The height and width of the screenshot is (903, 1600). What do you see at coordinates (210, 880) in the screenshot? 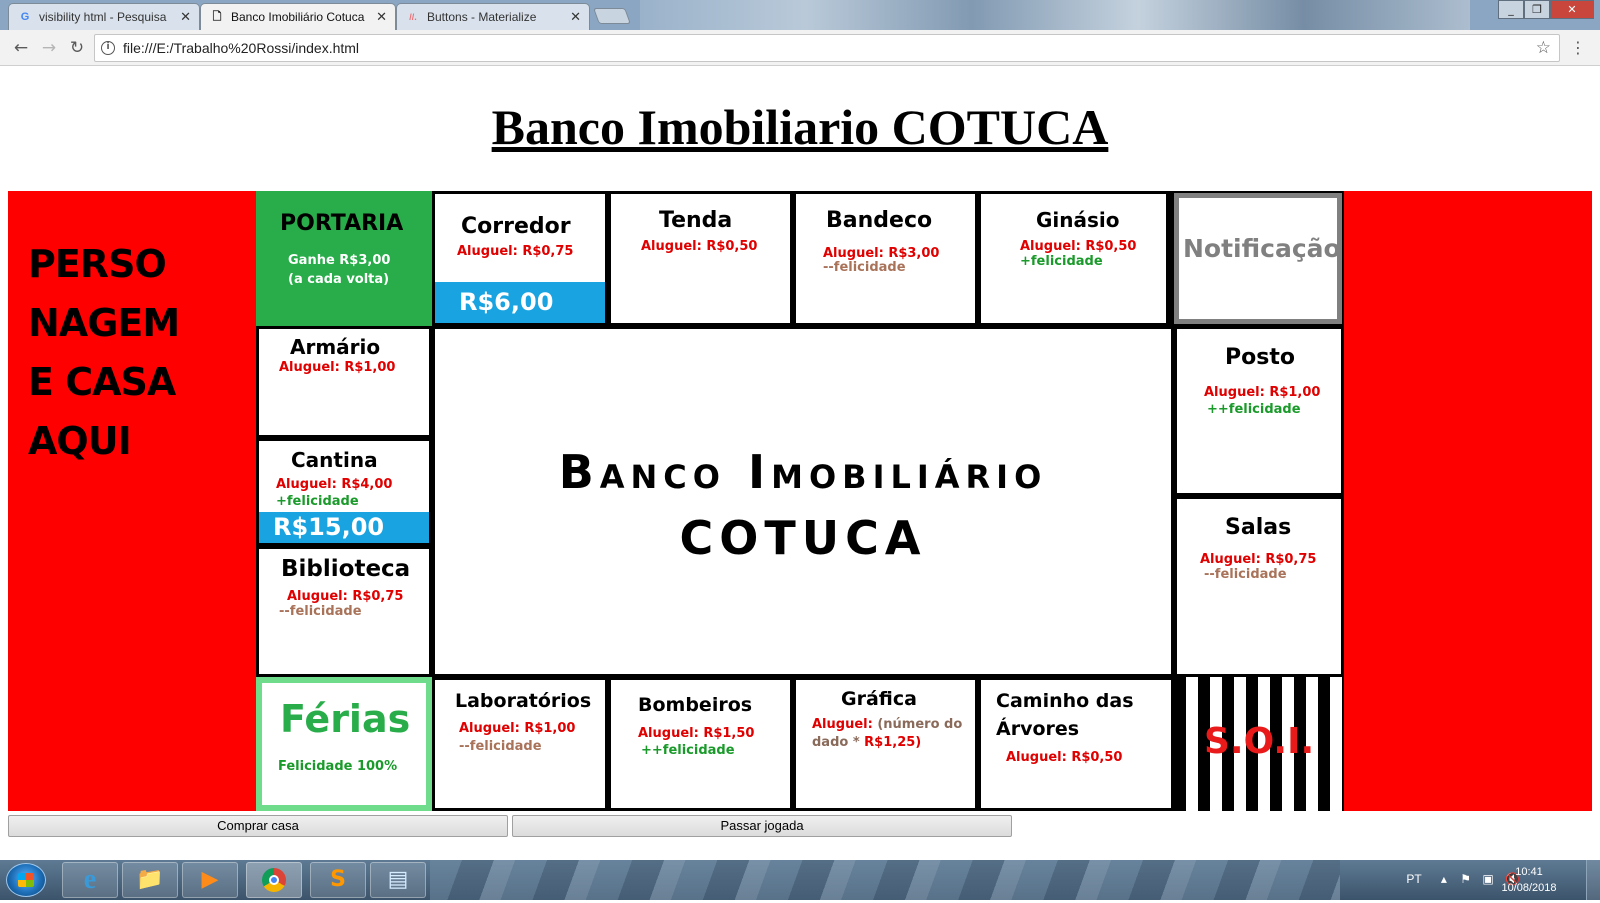
I see `media-player-icon: ▶` at bounding box center [210, 880].